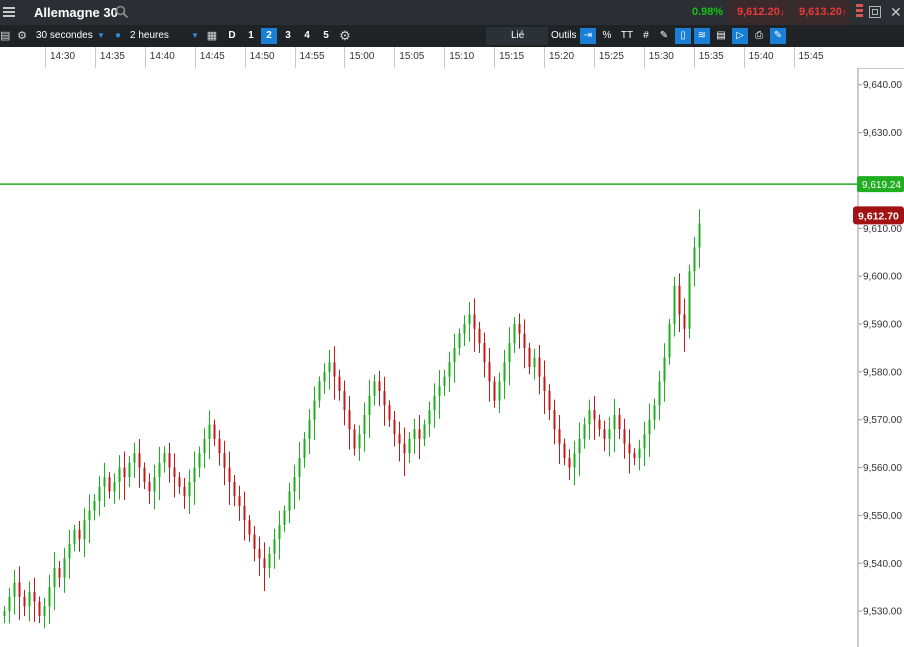  I want to click on list-icon: ▤, so click(5, 36).